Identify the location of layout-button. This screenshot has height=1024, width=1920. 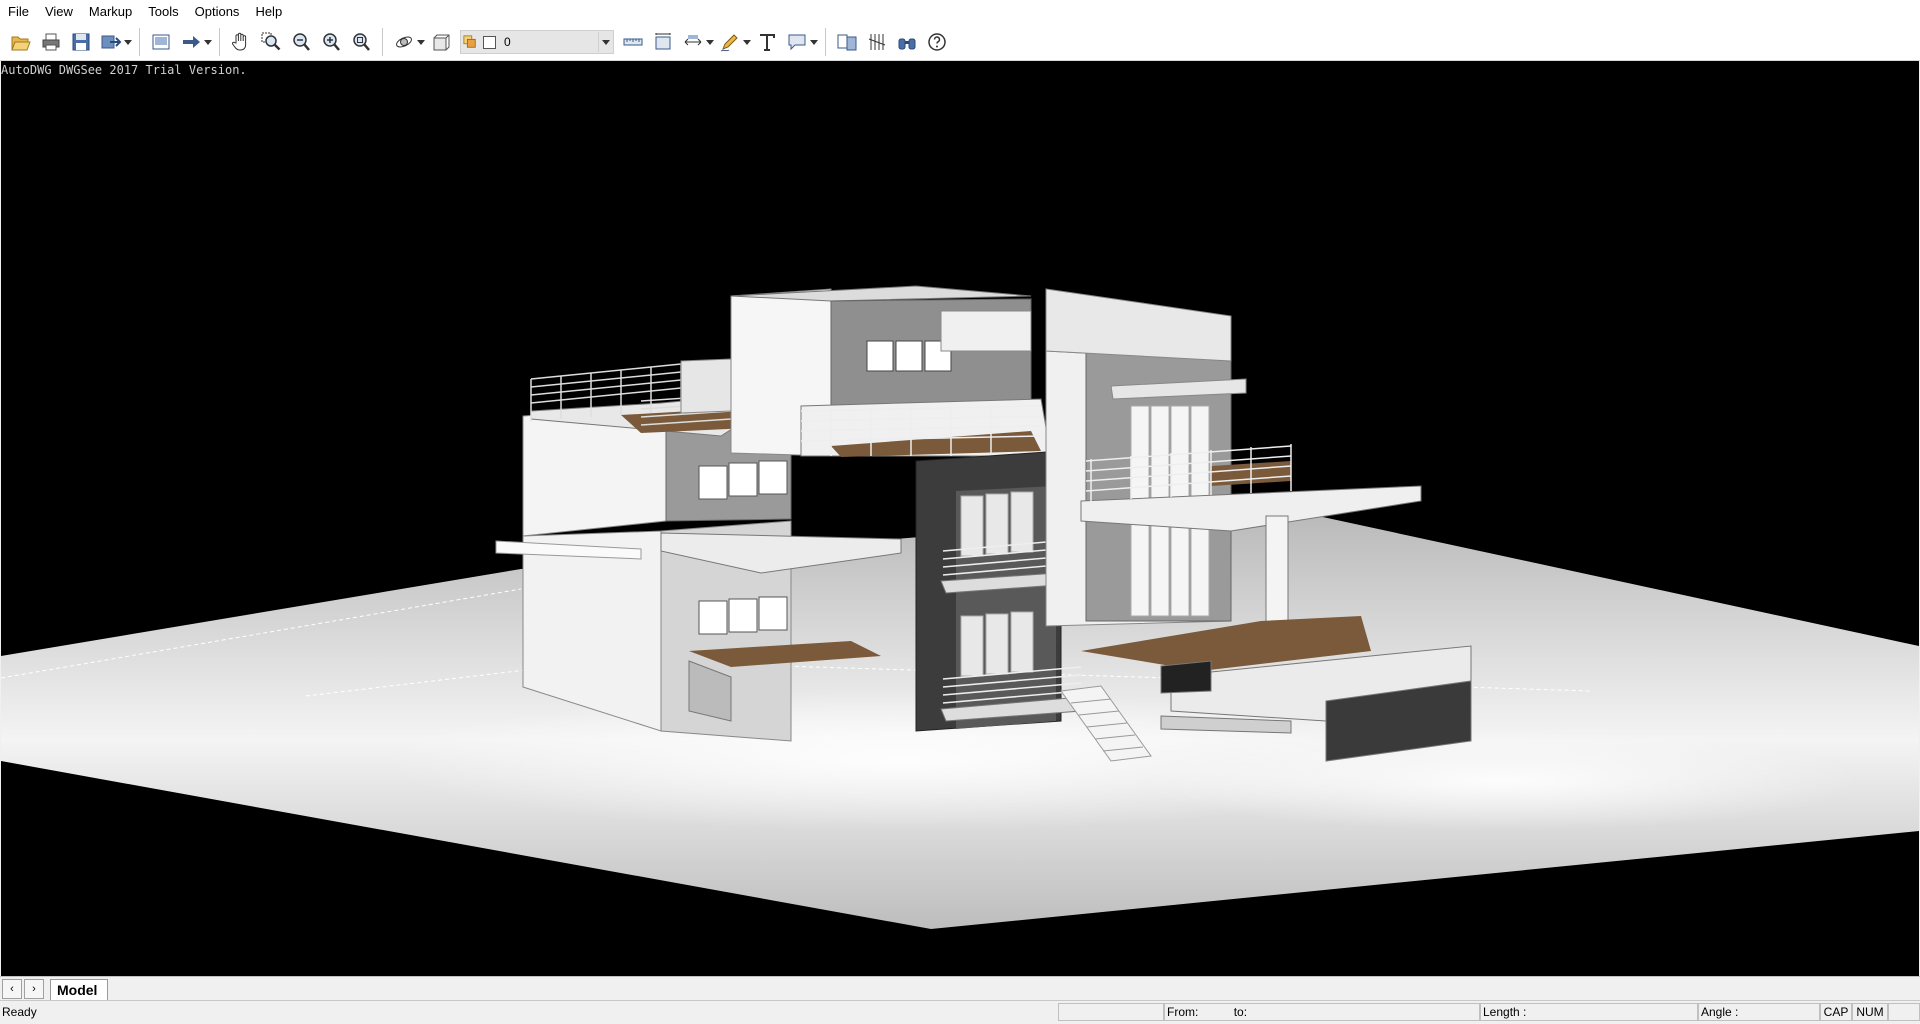
(161, 42).